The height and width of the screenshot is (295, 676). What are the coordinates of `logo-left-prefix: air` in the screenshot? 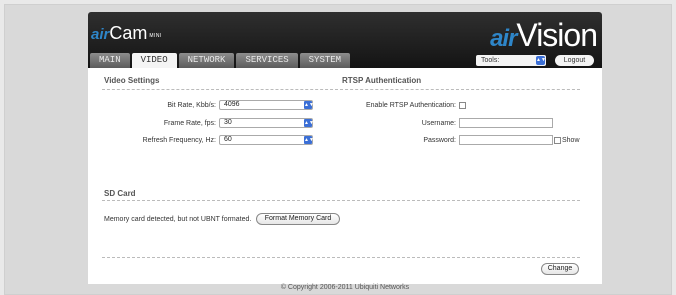 It's located at (100, 34).